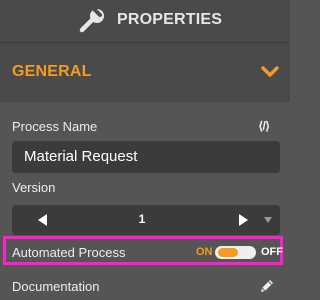 The image size is (320, 300). Describe the element at coordinates (204, 252) in the screenshot. I see `toggle-on-label: ON` at that location.